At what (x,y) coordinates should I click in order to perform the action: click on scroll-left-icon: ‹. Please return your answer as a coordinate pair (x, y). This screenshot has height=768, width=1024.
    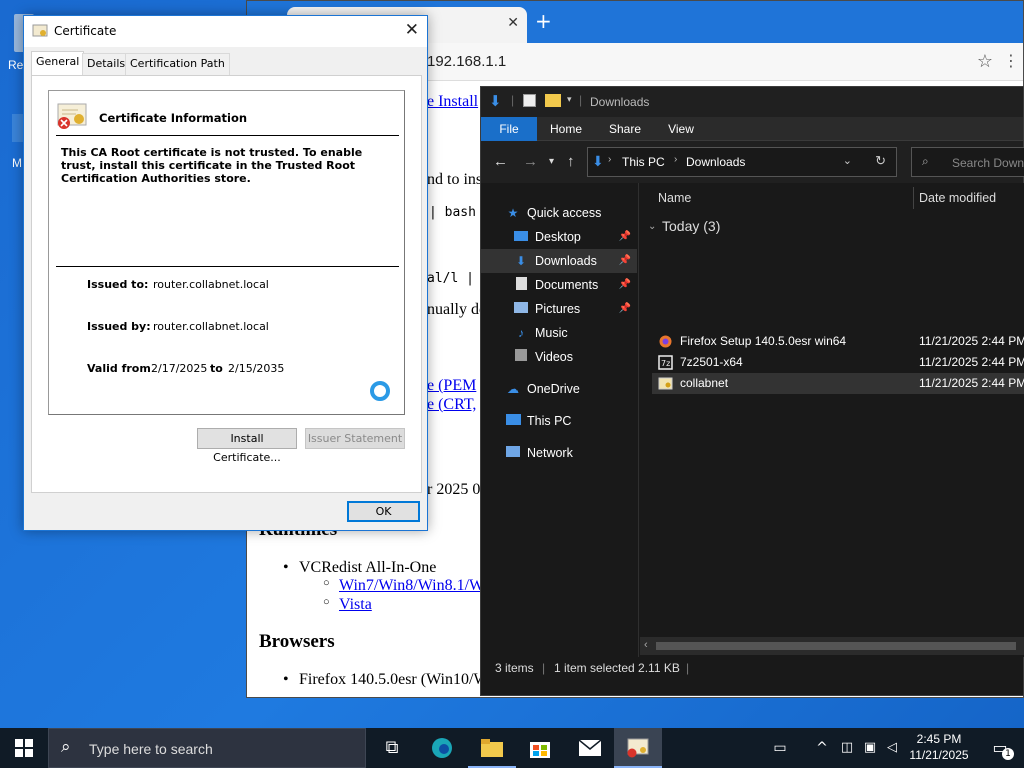
    Looking at the image, I should click on (646, 645).